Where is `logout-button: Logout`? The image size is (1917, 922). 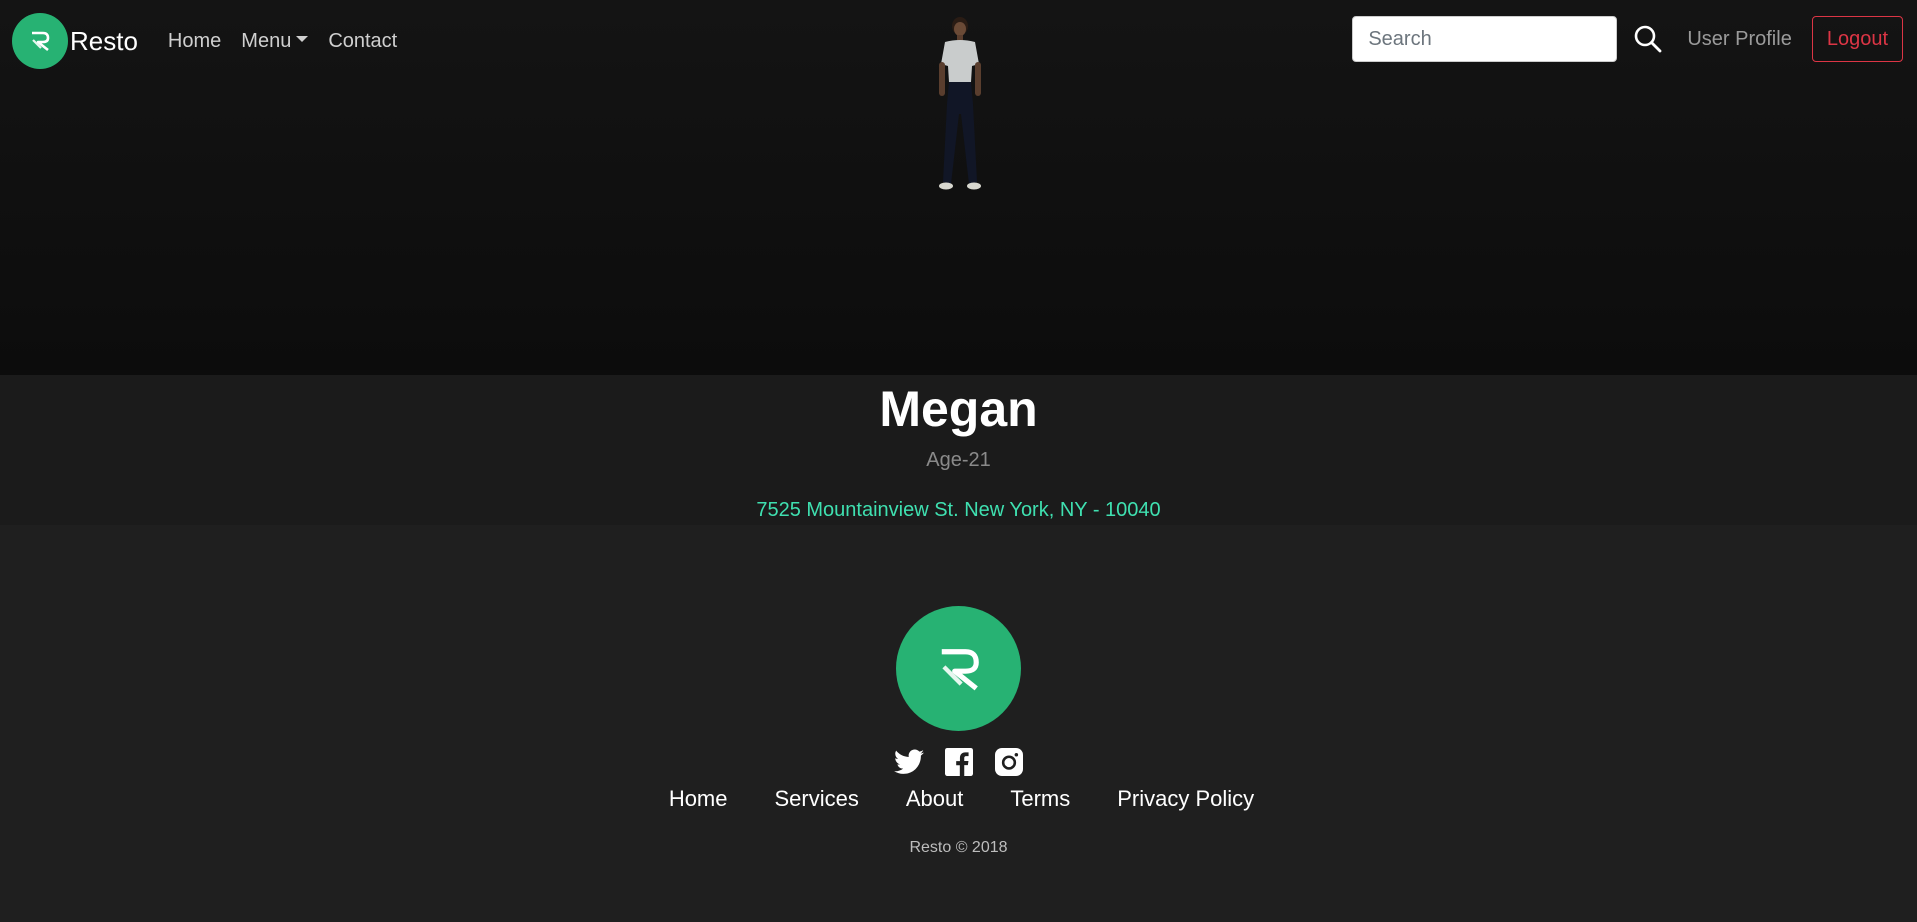 logout-button: Logout is located at coordinates (1857, 39).